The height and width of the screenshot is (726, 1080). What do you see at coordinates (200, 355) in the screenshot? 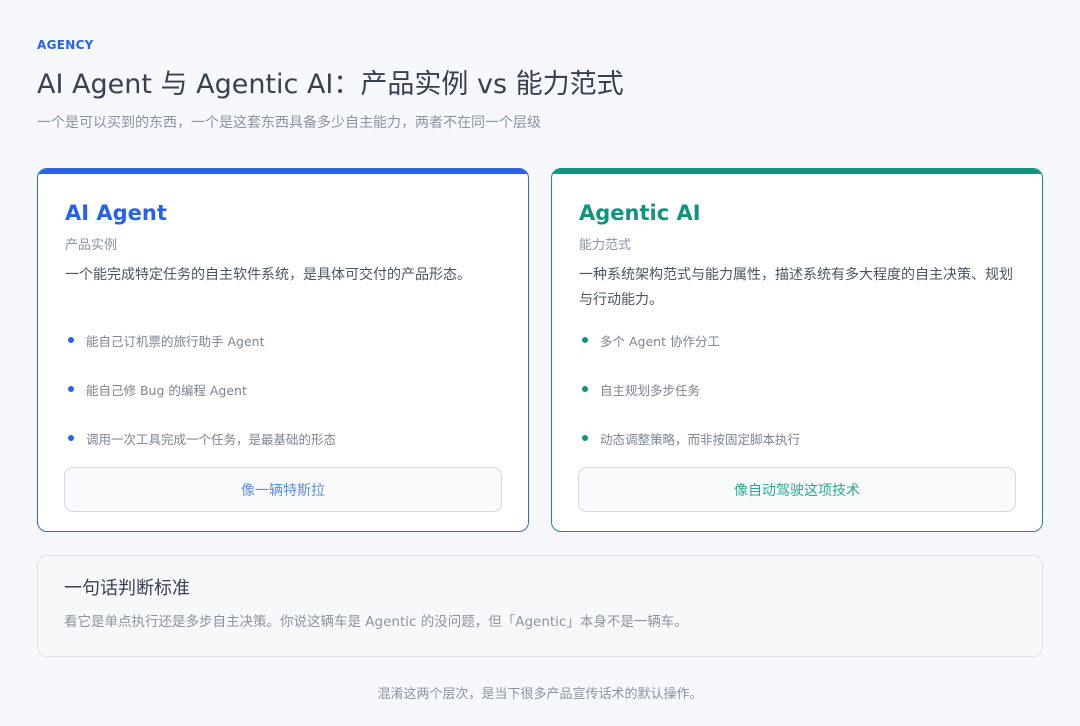
I see `list-item: 能自己订机票的旅行助手 Agent` at bounding box center [200, 355].